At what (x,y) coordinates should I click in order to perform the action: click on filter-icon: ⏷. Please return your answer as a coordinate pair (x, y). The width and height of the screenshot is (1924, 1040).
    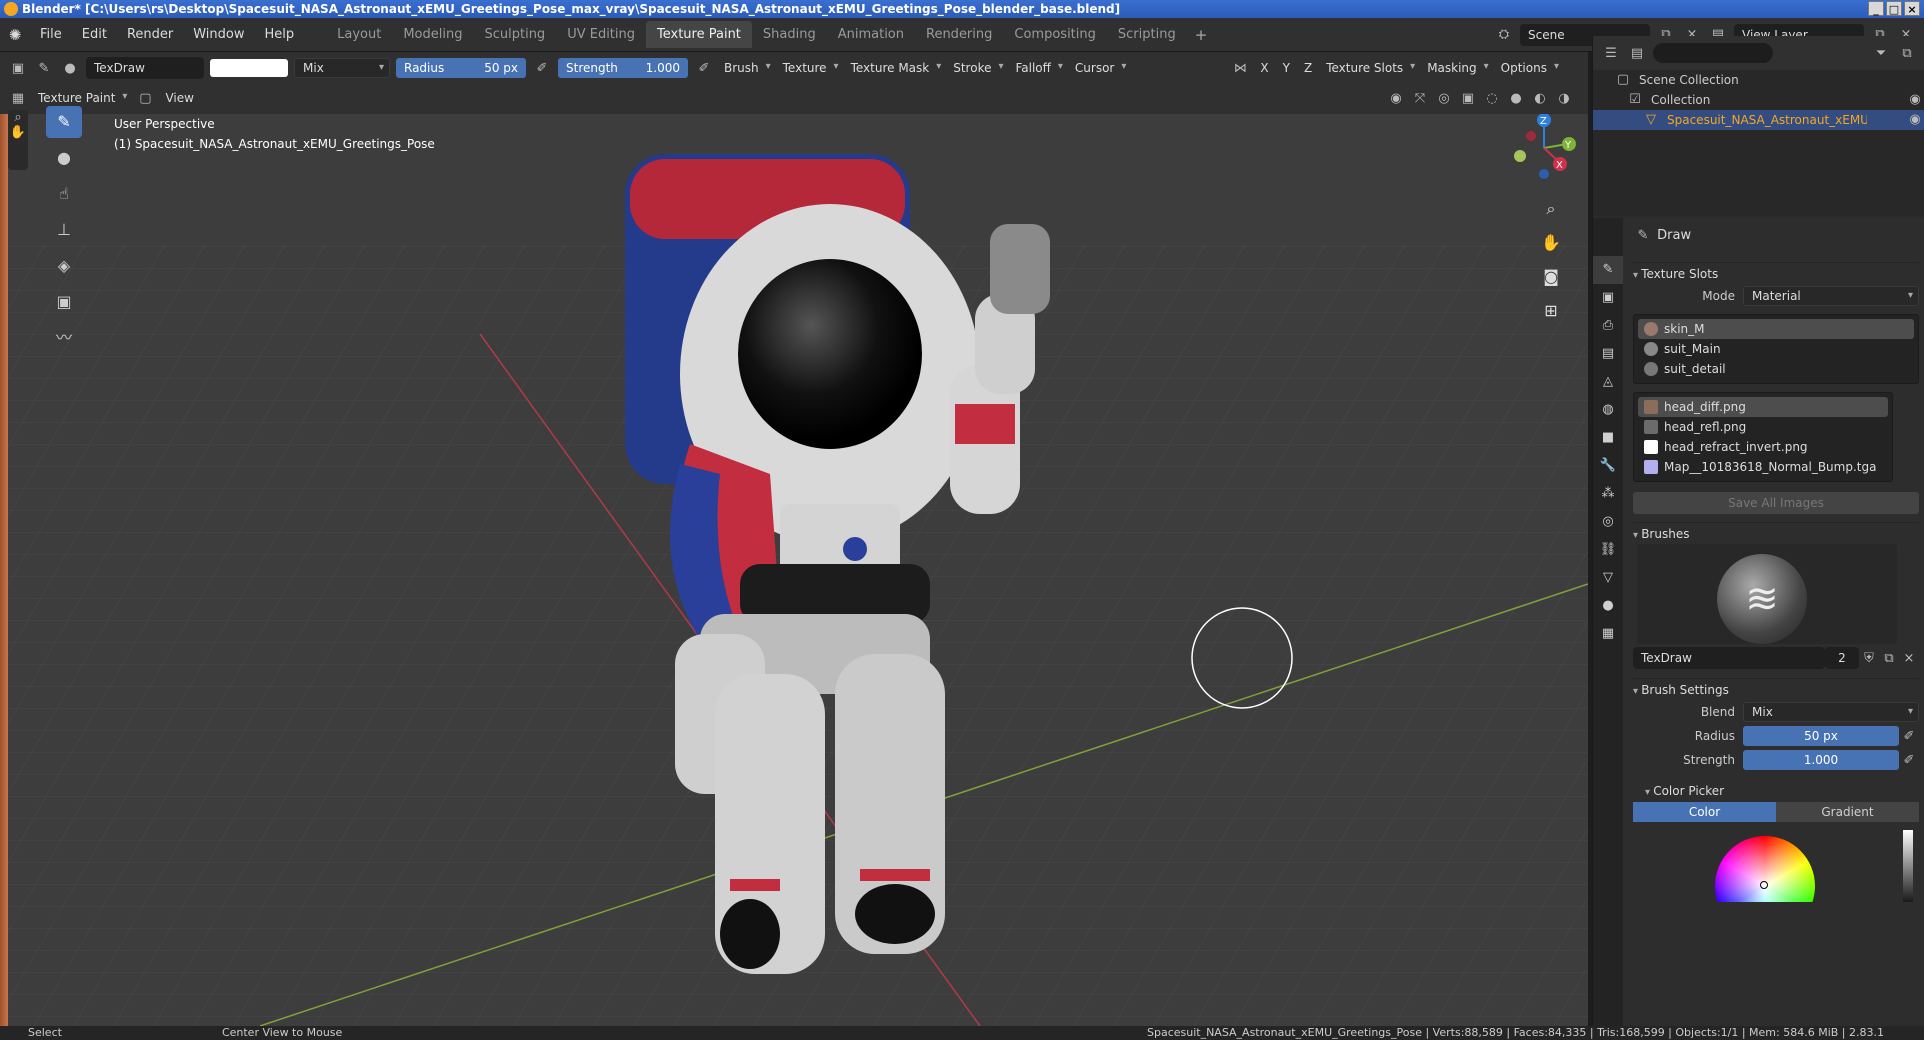
    Looking at the image, I should click on (1881, 53).